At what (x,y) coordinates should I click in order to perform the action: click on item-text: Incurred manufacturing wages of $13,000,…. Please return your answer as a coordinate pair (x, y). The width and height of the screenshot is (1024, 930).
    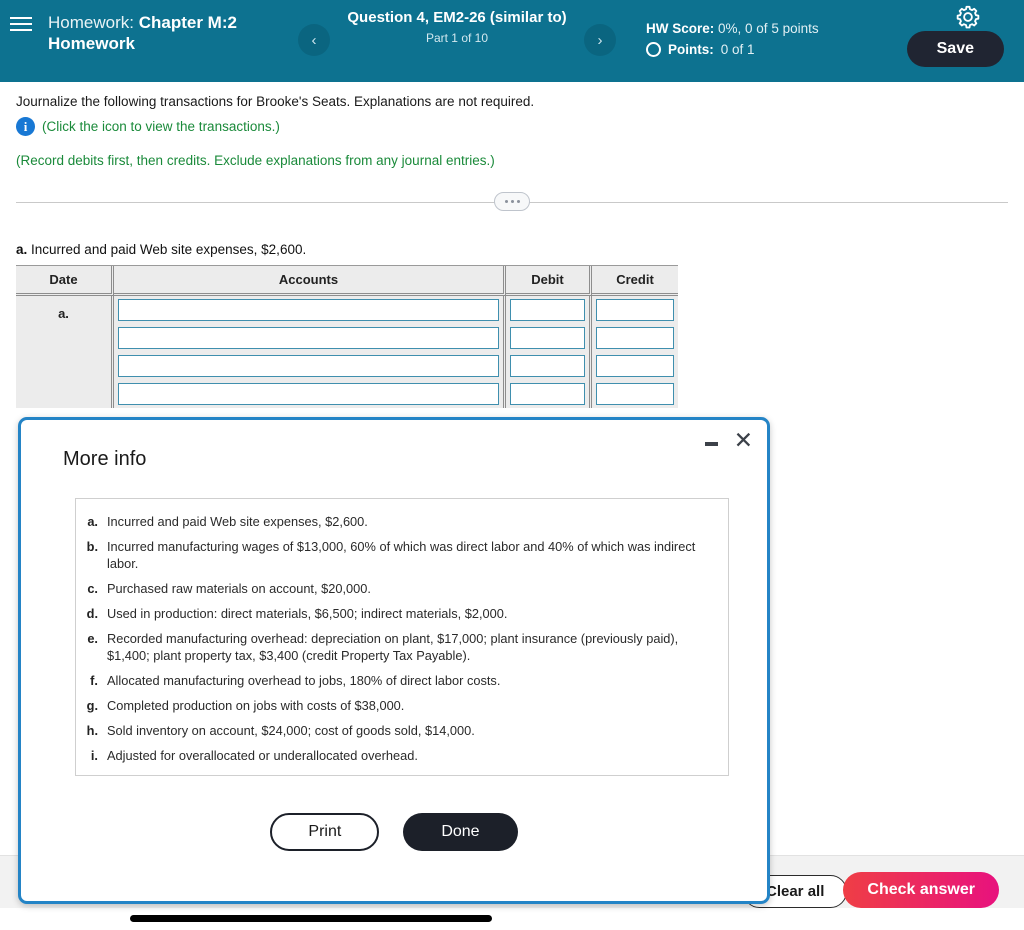
    Looking at the image, I should click on (401, 555).